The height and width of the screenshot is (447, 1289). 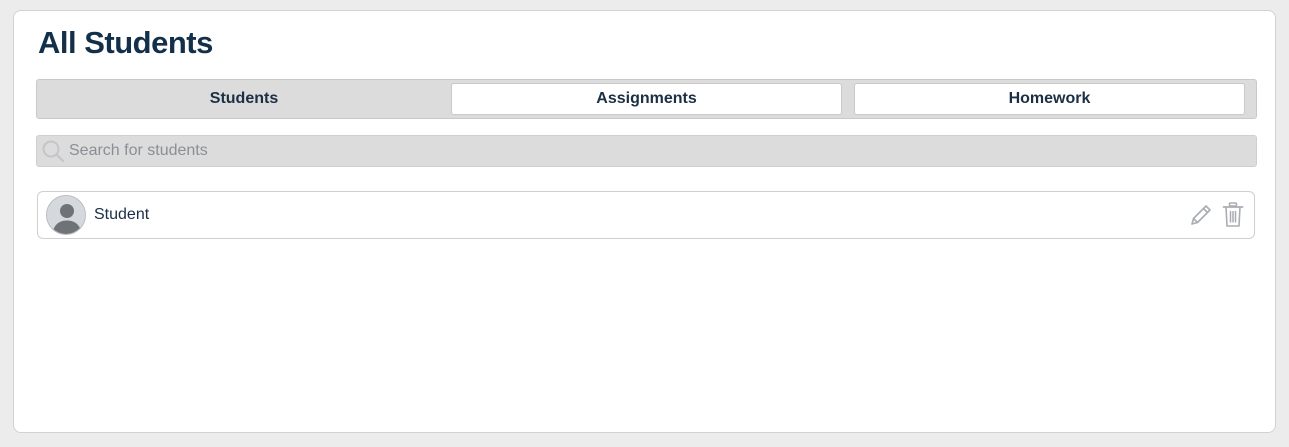 I want to click on search-input, so click(x=662, y=151).